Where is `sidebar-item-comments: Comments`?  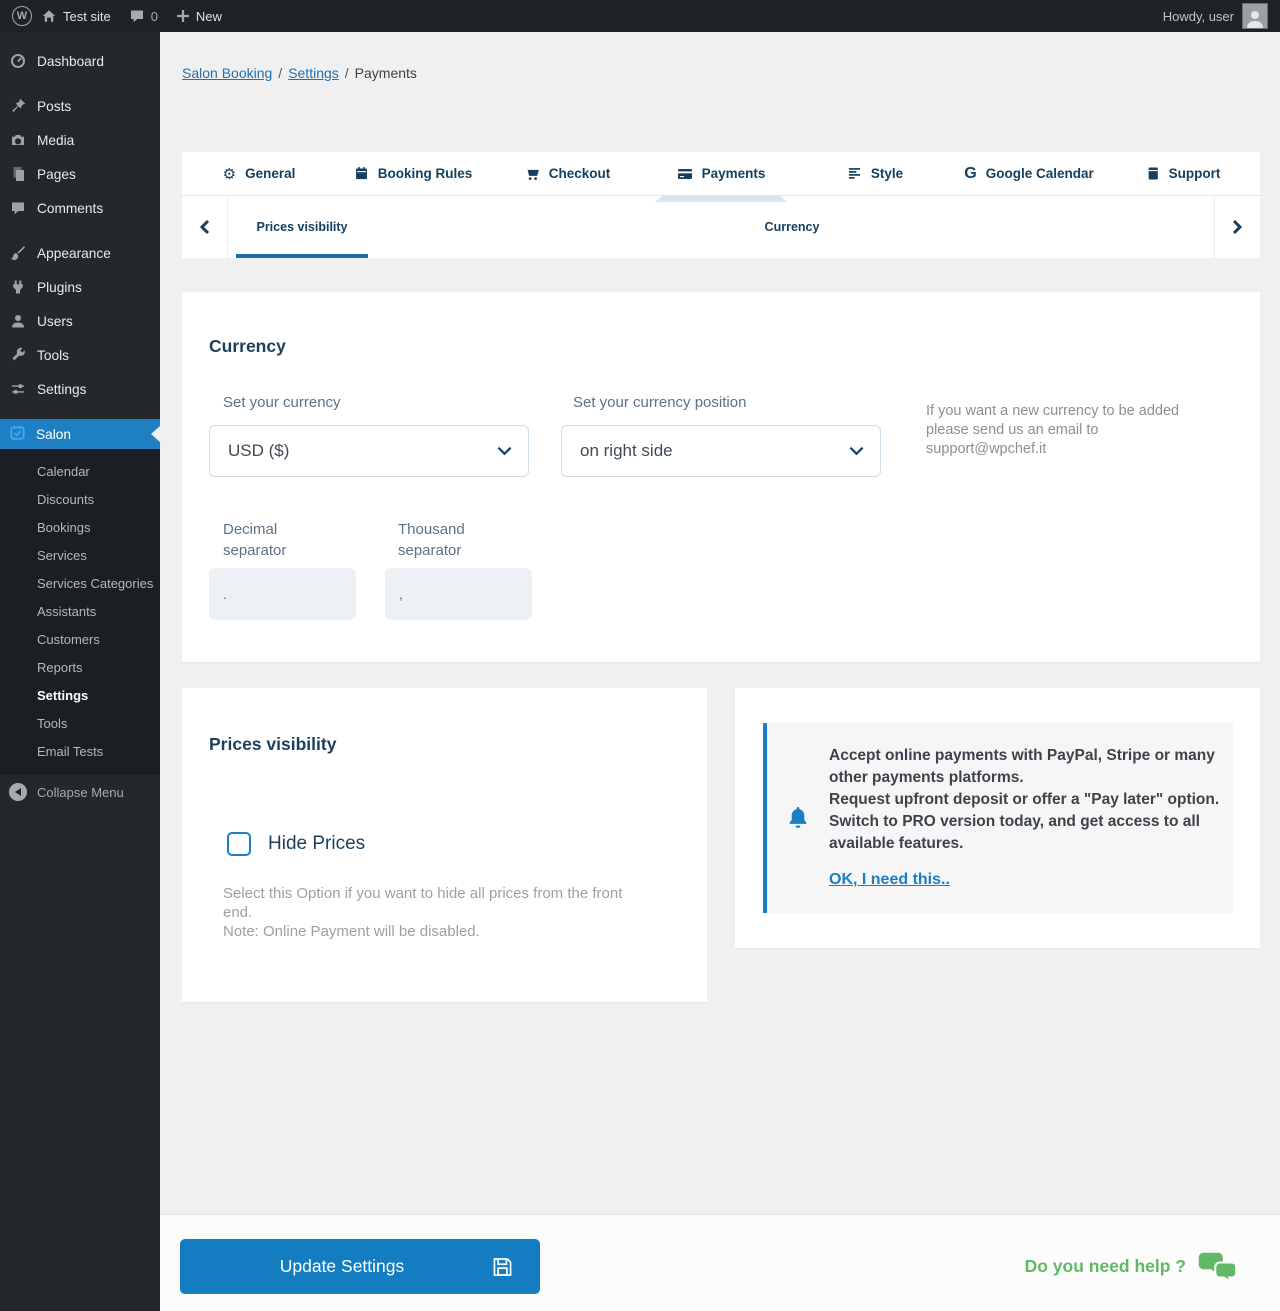
sidebar-item-comments: Comments is located at coordinates (80, 208).